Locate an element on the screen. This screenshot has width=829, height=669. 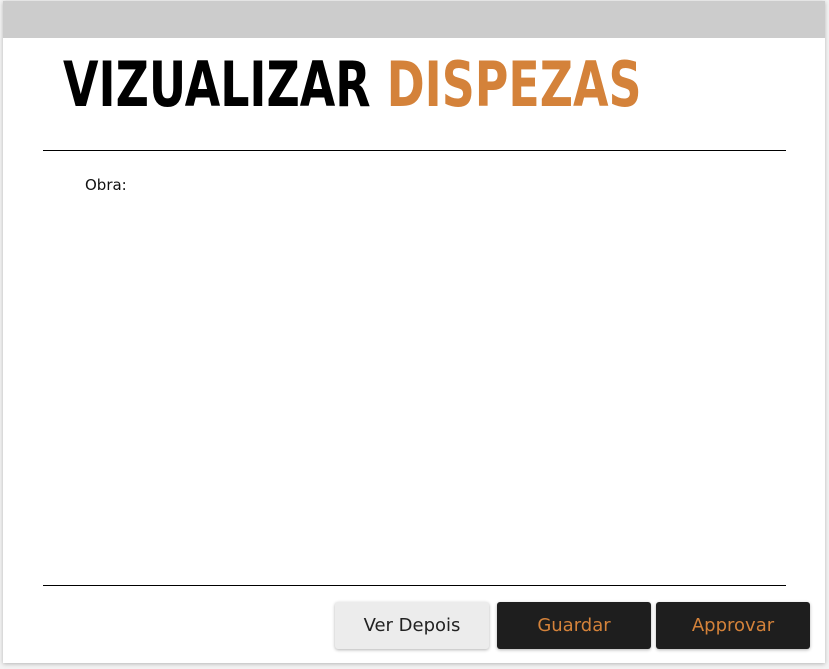
page-title-main: VIZUALIZAR is located at coordinates (217, 84).